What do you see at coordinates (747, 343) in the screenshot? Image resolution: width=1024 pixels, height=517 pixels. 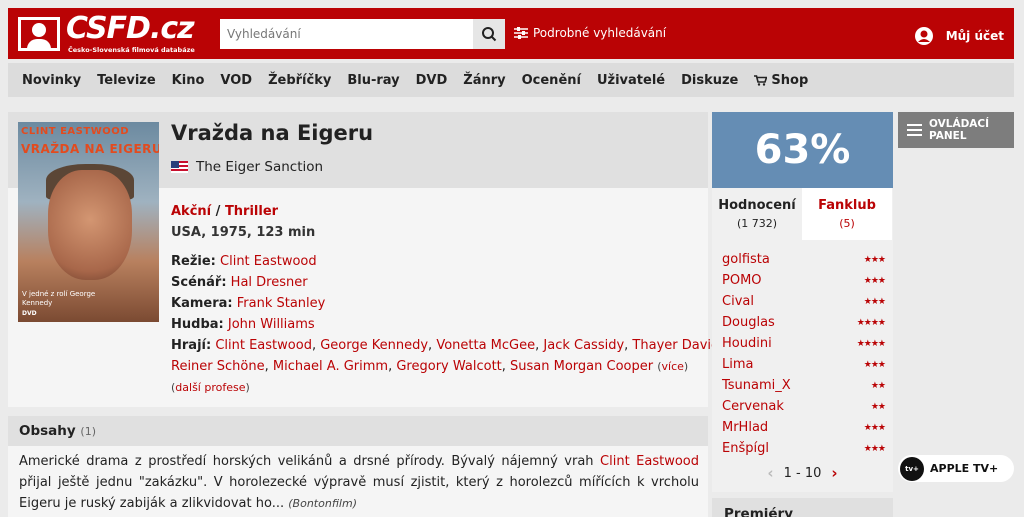 I see `user-link: Houdini` at bounding box center [747, 343].